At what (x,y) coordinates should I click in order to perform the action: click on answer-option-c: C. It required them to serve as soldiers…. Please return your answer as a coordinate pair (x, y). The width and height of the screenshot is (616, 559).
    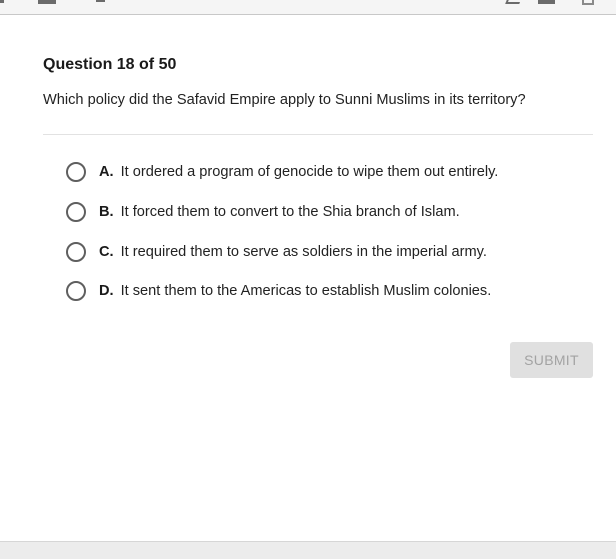
    Looking at the image, I should click on (276, 252).